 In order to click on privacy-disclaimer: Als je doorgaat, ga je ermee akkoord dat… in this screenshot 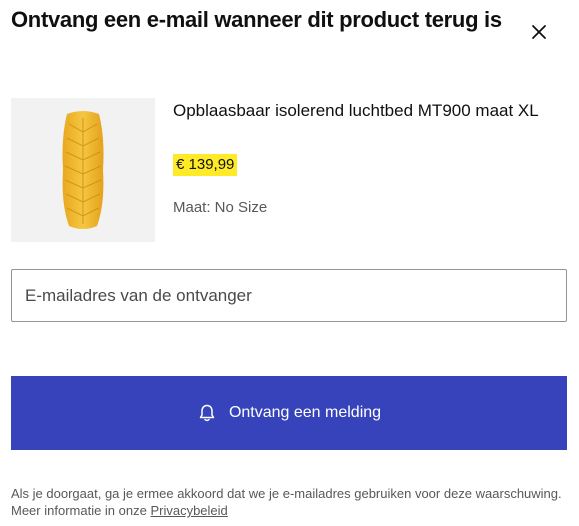, I will do `click(289, 502)`.